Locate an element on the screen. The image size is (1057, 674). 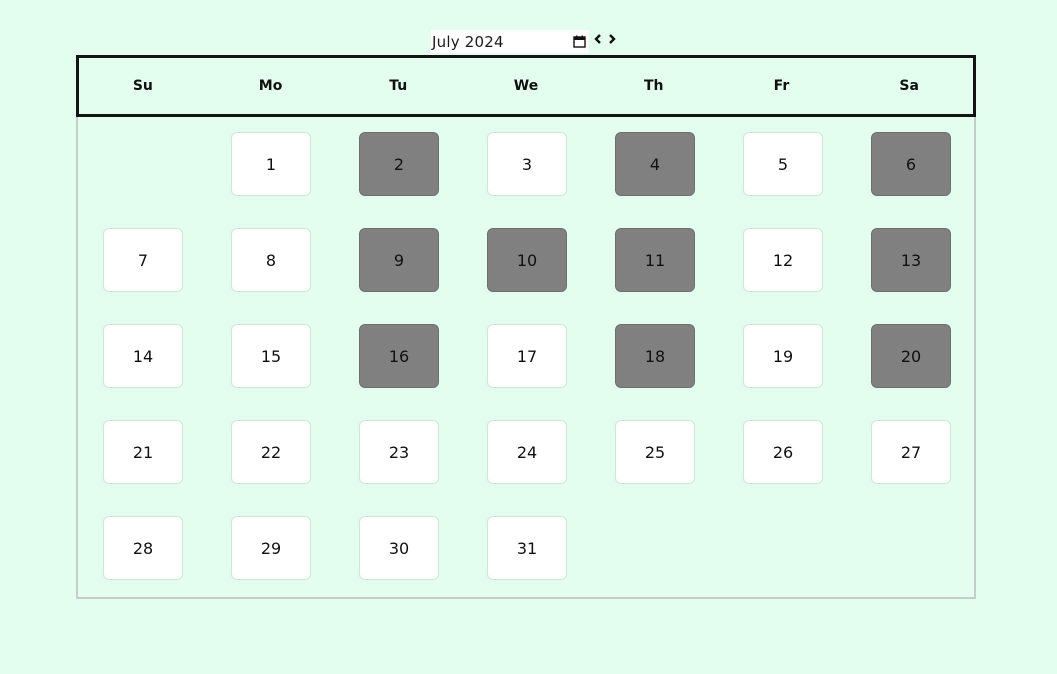
day-cell-18: 18 is located at coordinates (655, 356).